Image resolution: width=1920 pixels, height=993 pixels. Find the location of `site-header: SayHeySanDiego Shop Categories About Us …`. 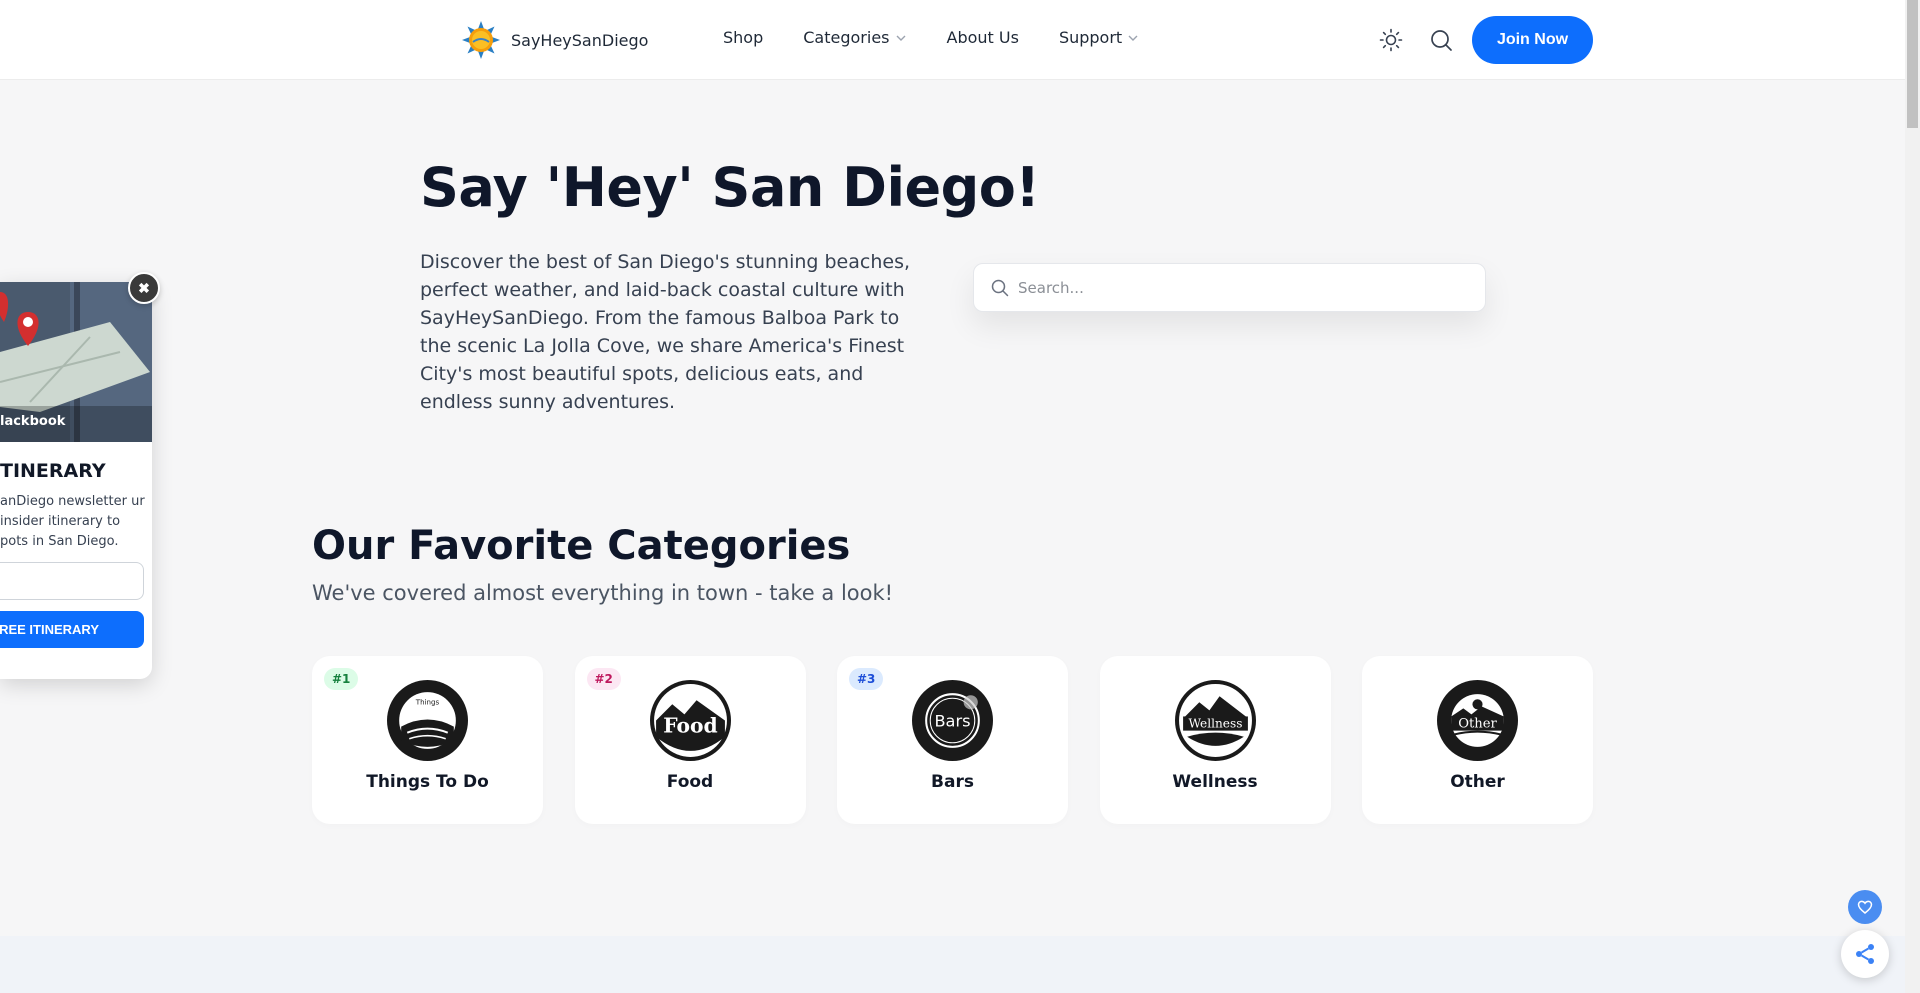

site-header: SayHeySanDiego Shop Categories About Us … is located at coordinates (952, 40).